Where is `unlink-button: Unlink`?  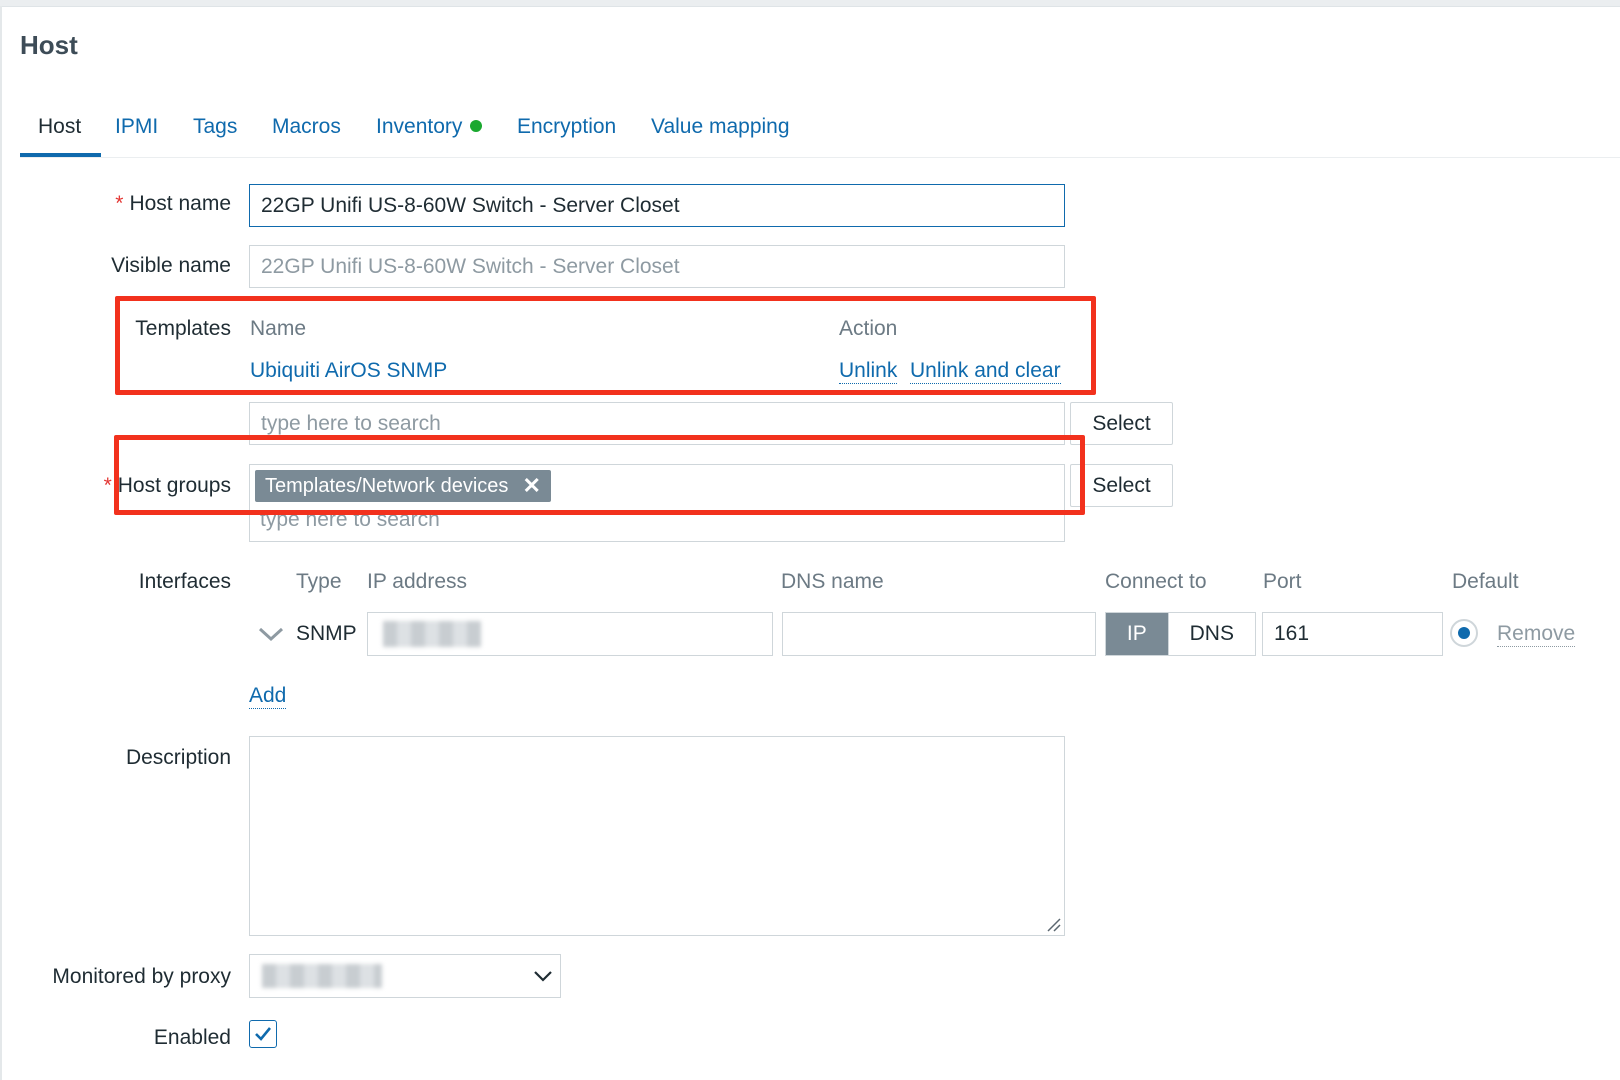 unlink-button: Unlink is located at coordinates (868, 371).